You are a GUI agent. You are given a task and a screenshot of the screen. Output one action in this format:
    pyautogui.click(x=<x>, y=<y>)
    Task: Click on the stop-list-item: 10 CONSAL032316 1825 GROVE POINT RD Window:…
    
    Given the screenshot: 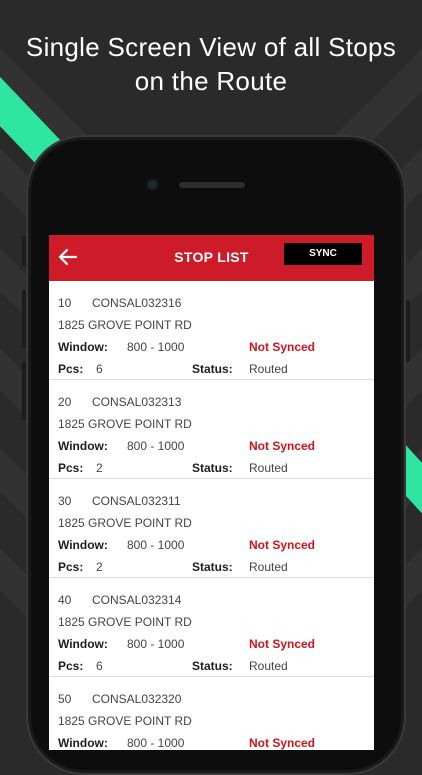 What is the action you would take?
    pyautogui.click(x=211, y=330)
    